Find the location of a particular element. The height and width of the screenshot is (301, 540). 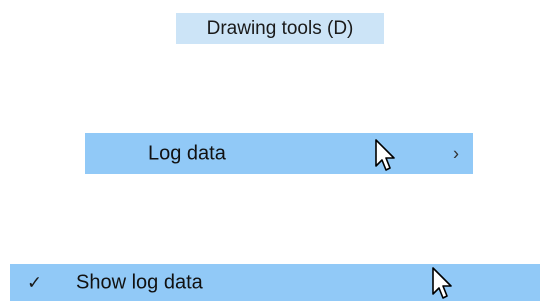

menu-item-label: Show log data is located at coordinates (139, 282).